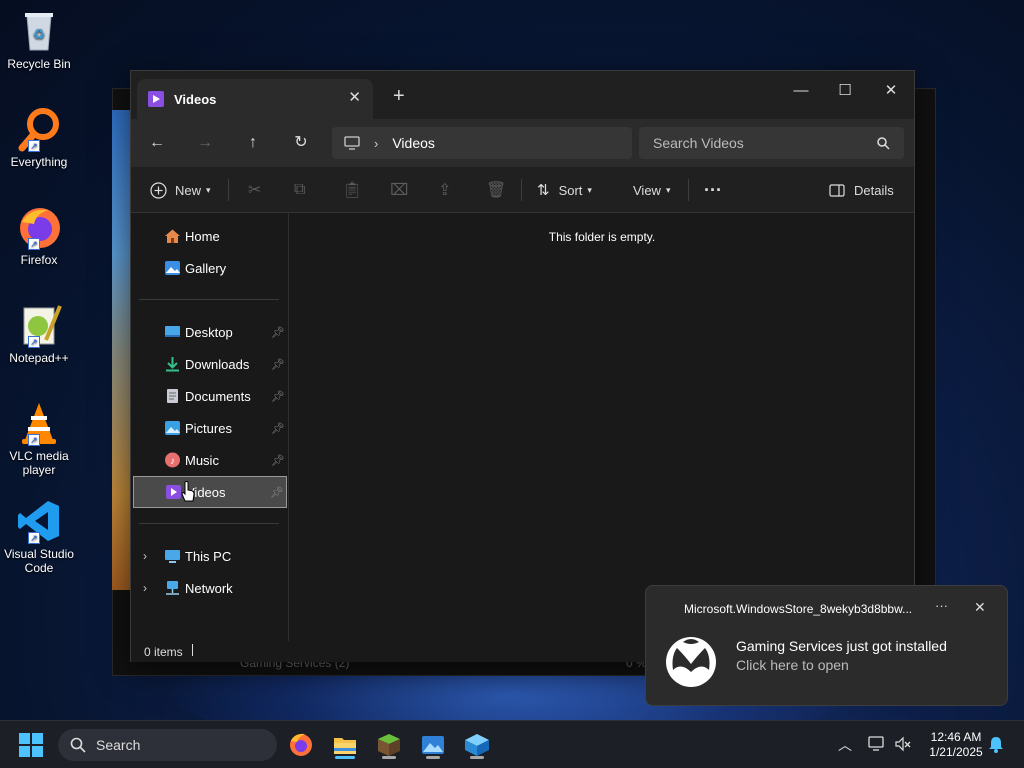 This screenshot has height=768, width=1024. Describe the element at coordinates (713, 190) in the screenshot. I see `more-options-icon: ···` at that location.